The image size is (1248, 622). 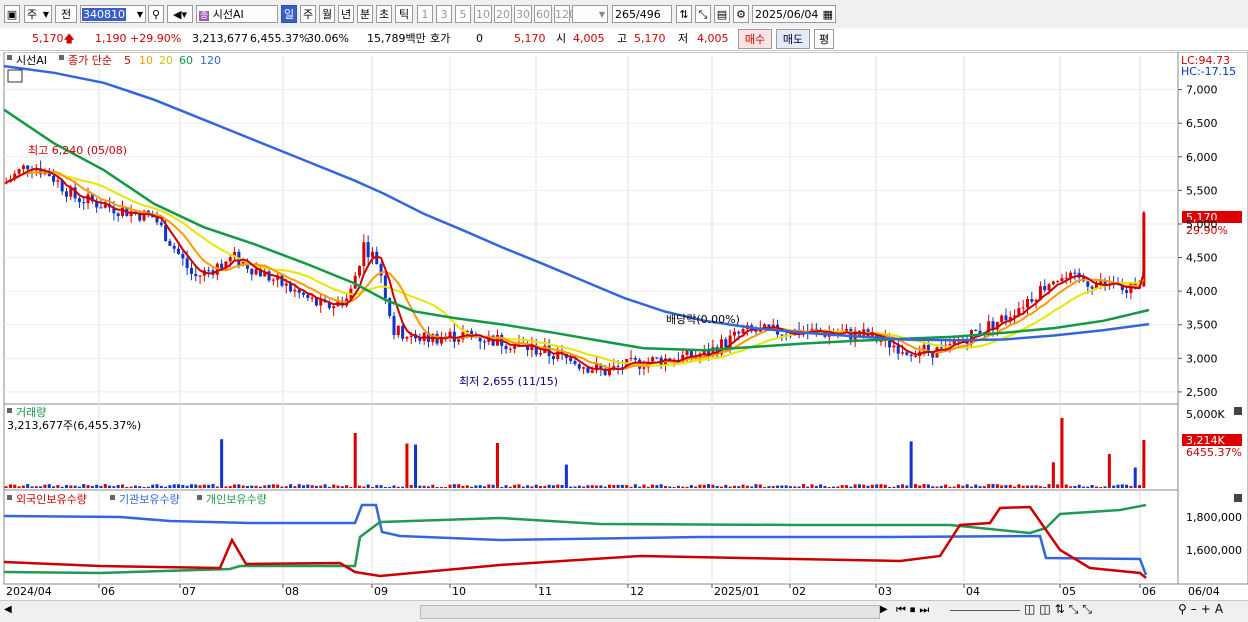 What do you see at coordinates (210, 60) in the screenshot?
I see `ma120-label: 120` at bounding box center [210, 60].